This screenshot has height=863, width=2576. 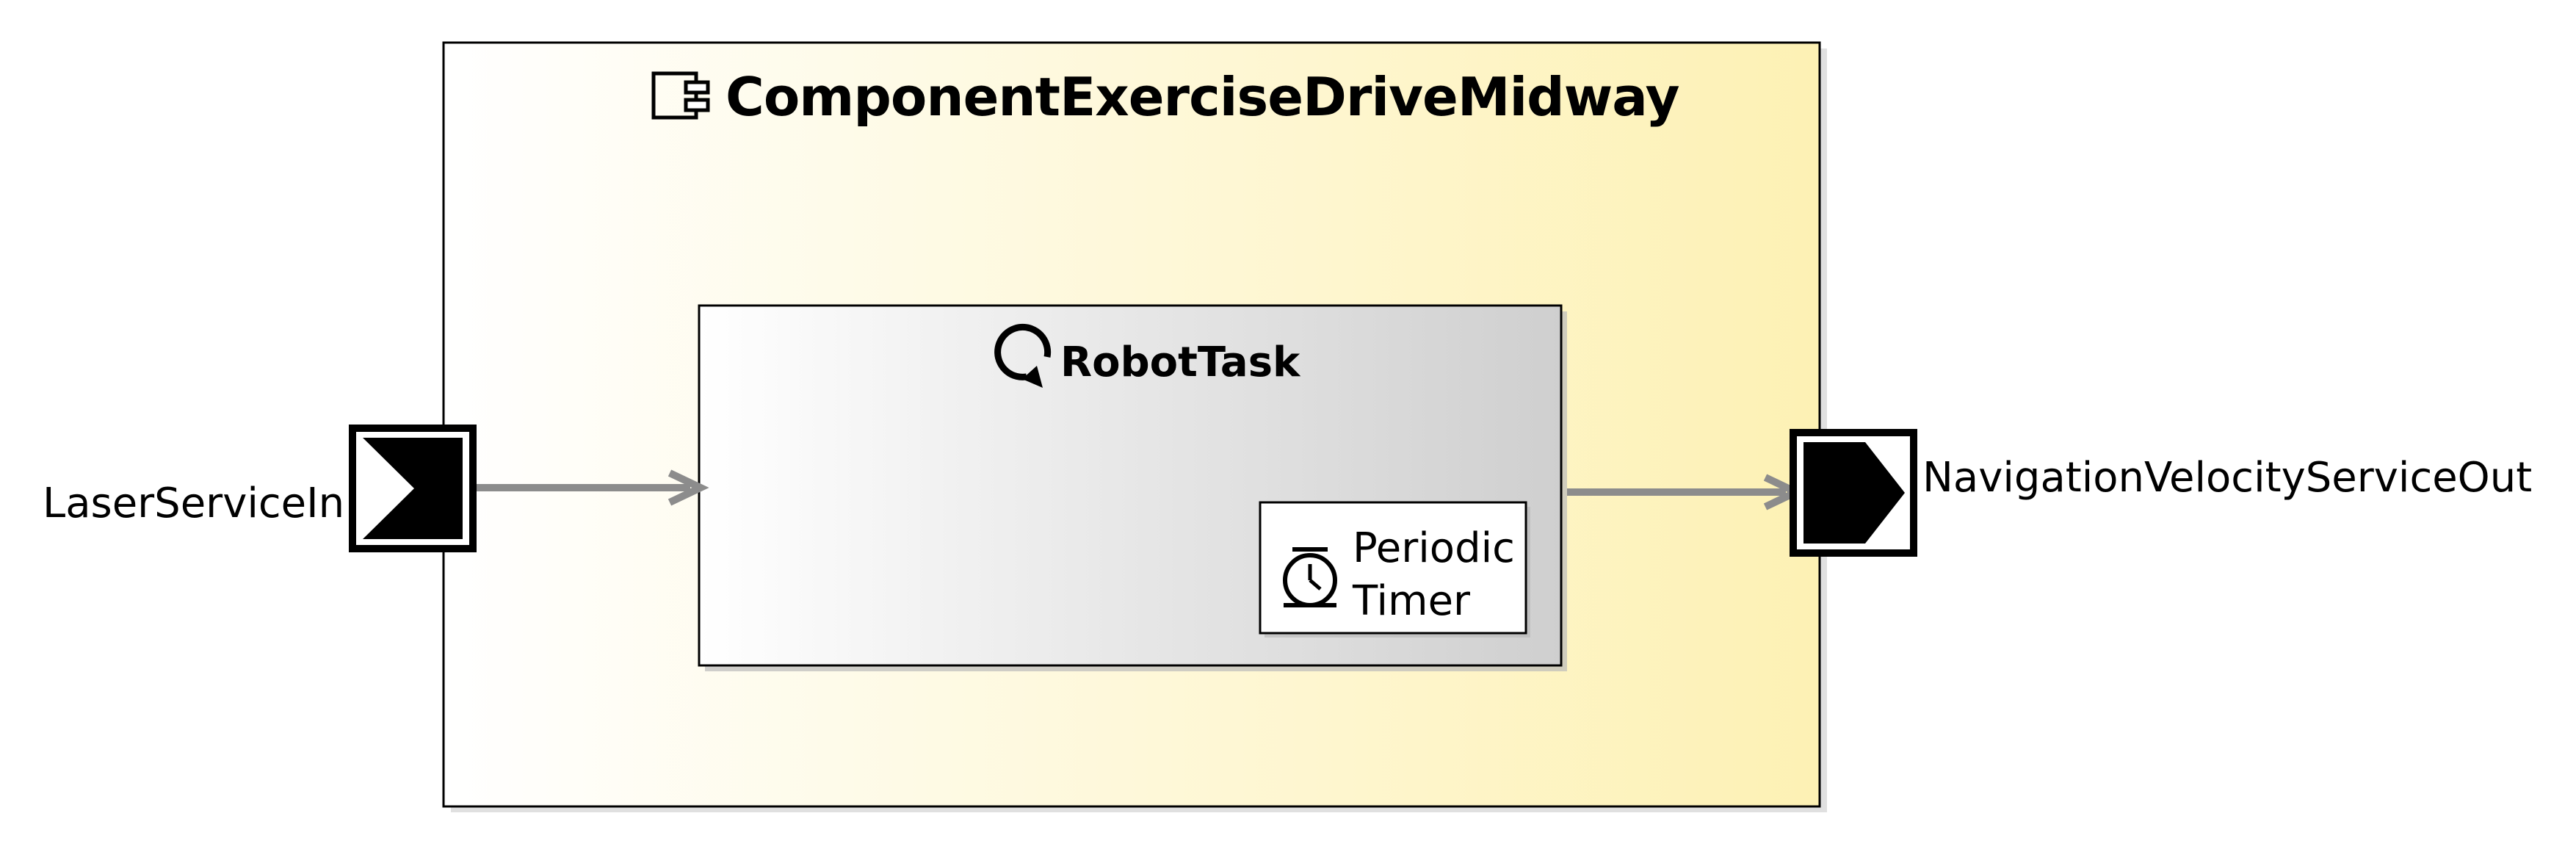 What do you see at coordinates (413, 488) in the screenshot?
I see `input-port-icon` at bounding box center [413, 488].